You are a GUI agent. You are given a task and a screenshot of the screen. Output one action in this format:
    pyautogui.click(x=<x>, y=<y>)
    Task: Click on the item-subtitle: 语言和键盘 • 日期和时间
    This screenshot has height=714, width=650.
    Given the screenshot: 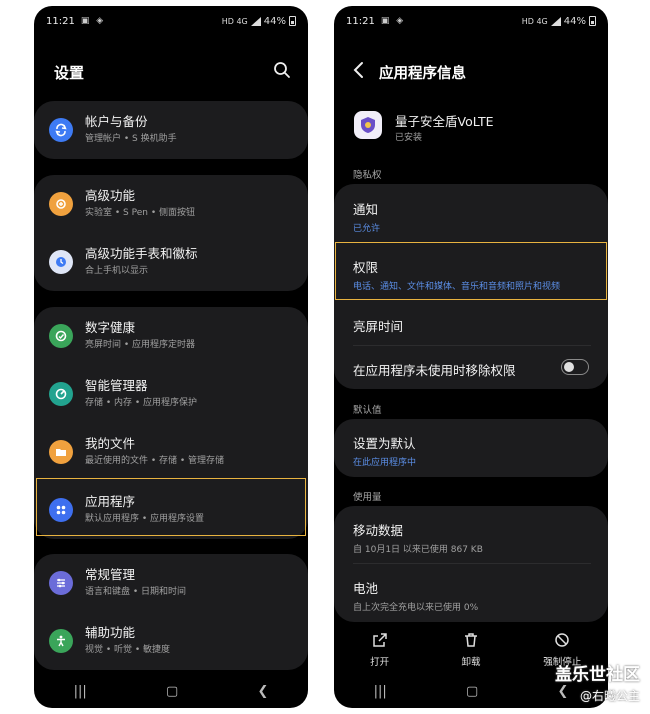 What is the action you would take?
    pyautogui.click(x=136, y=592)
    